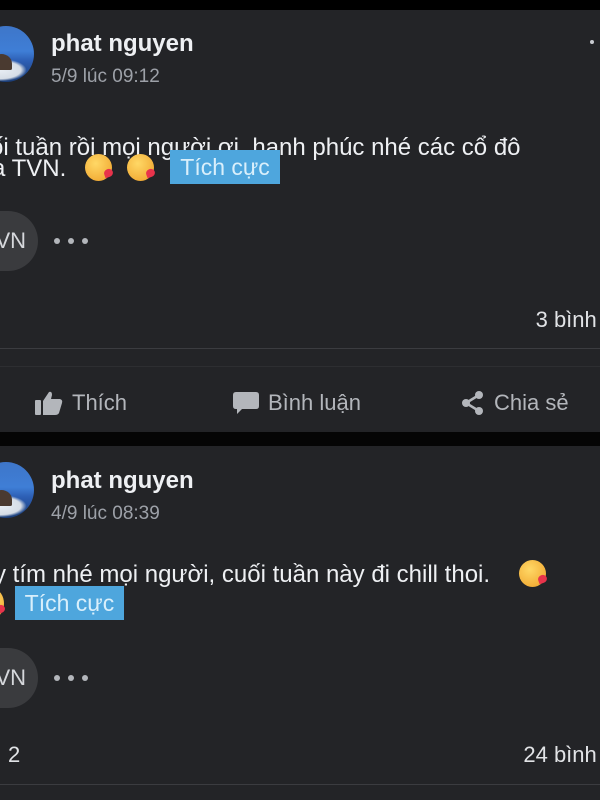 The width and height of the screenshot is (600, 800). What do you see at coordinates (300, 439) in the screenshot?
I see `post-separator` at bounding box center [300, 439].